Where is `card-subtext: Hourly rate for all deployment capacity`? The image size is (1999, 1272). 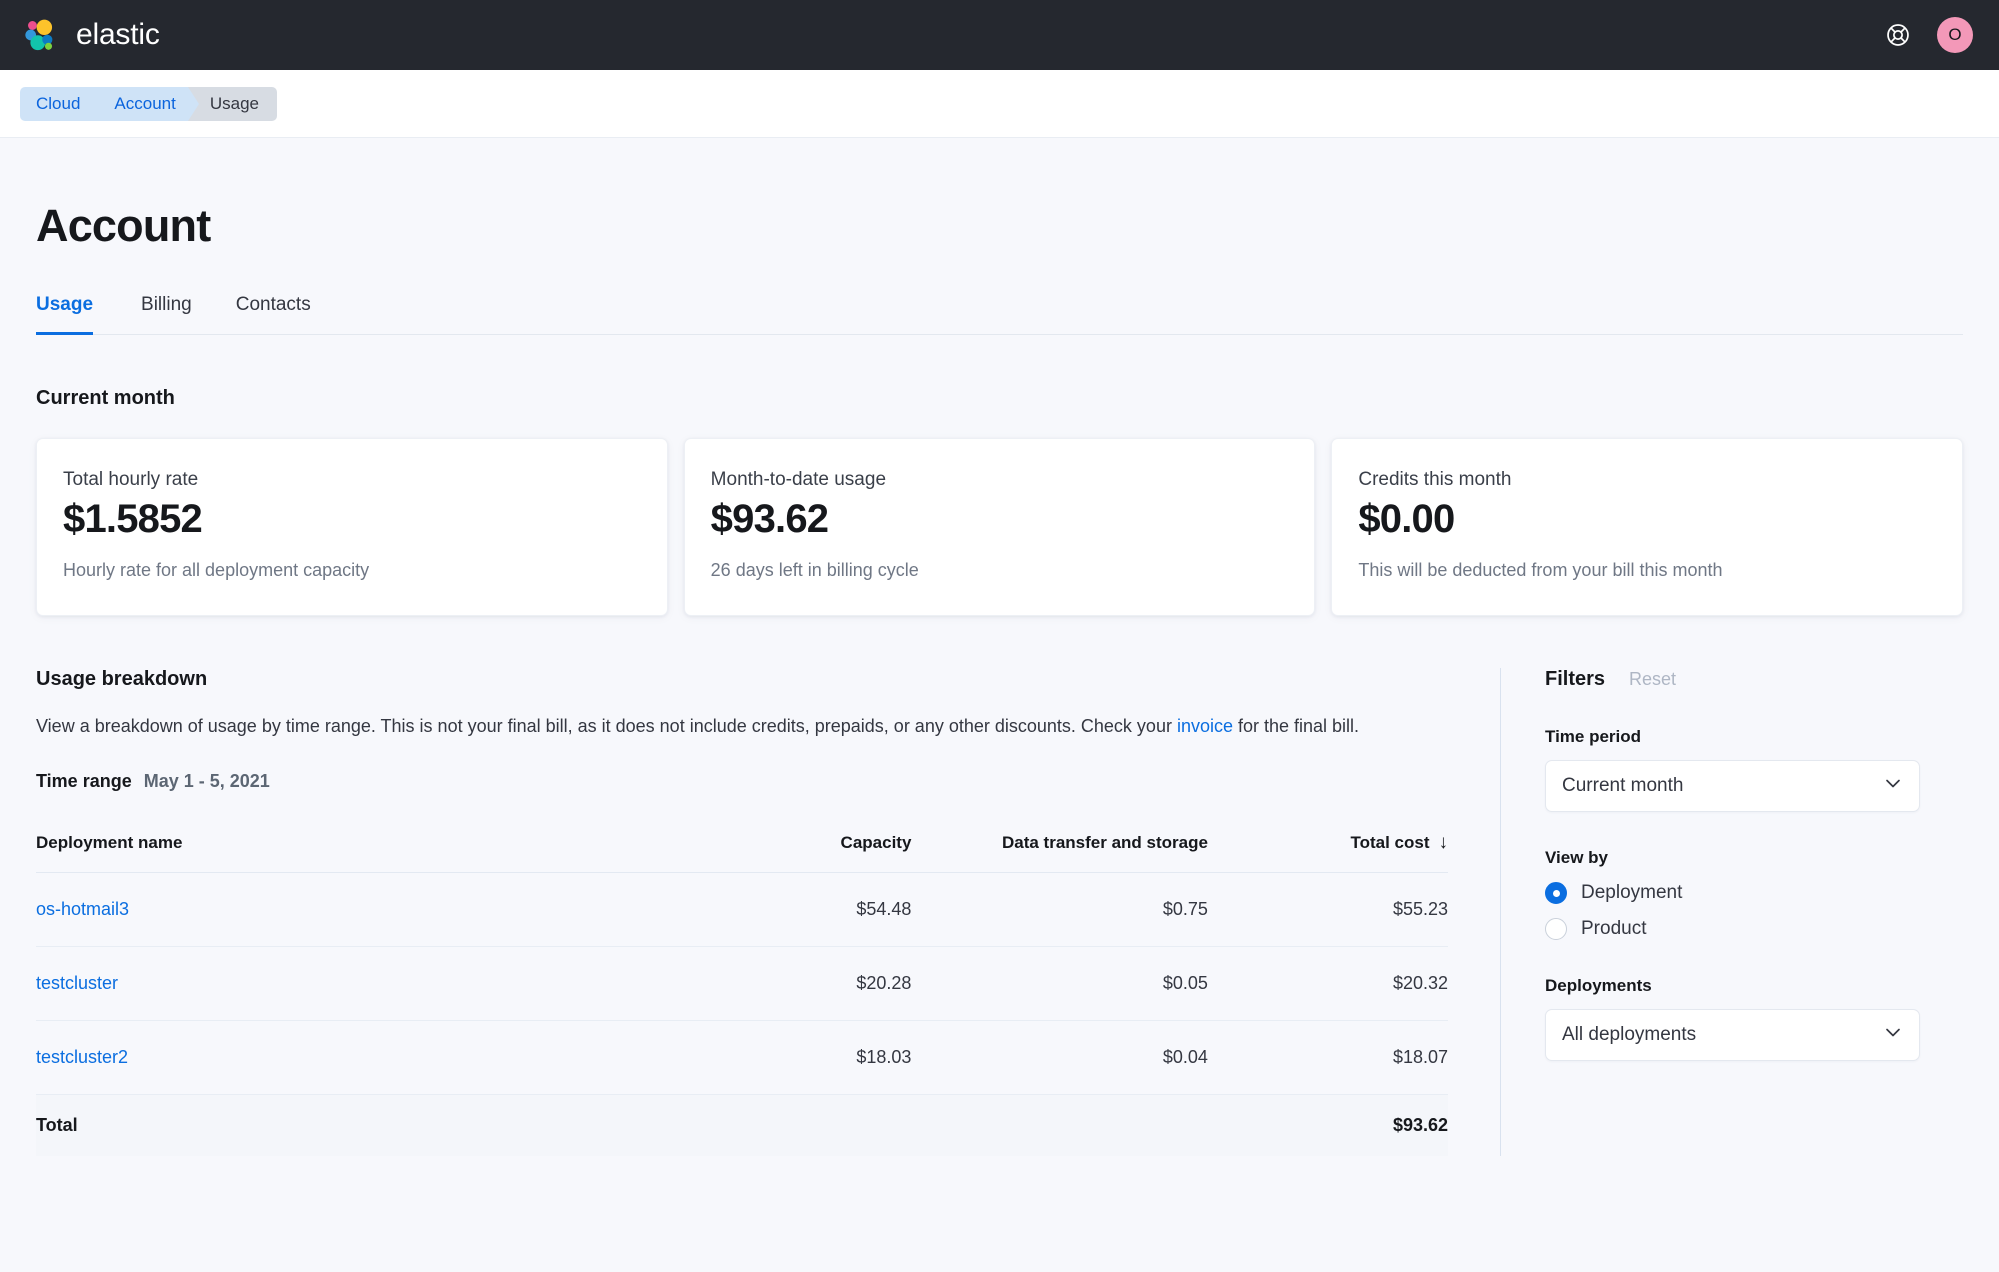
card-subtext: Hourly rate for all deployment capacity is located at coordinates (216, 570).